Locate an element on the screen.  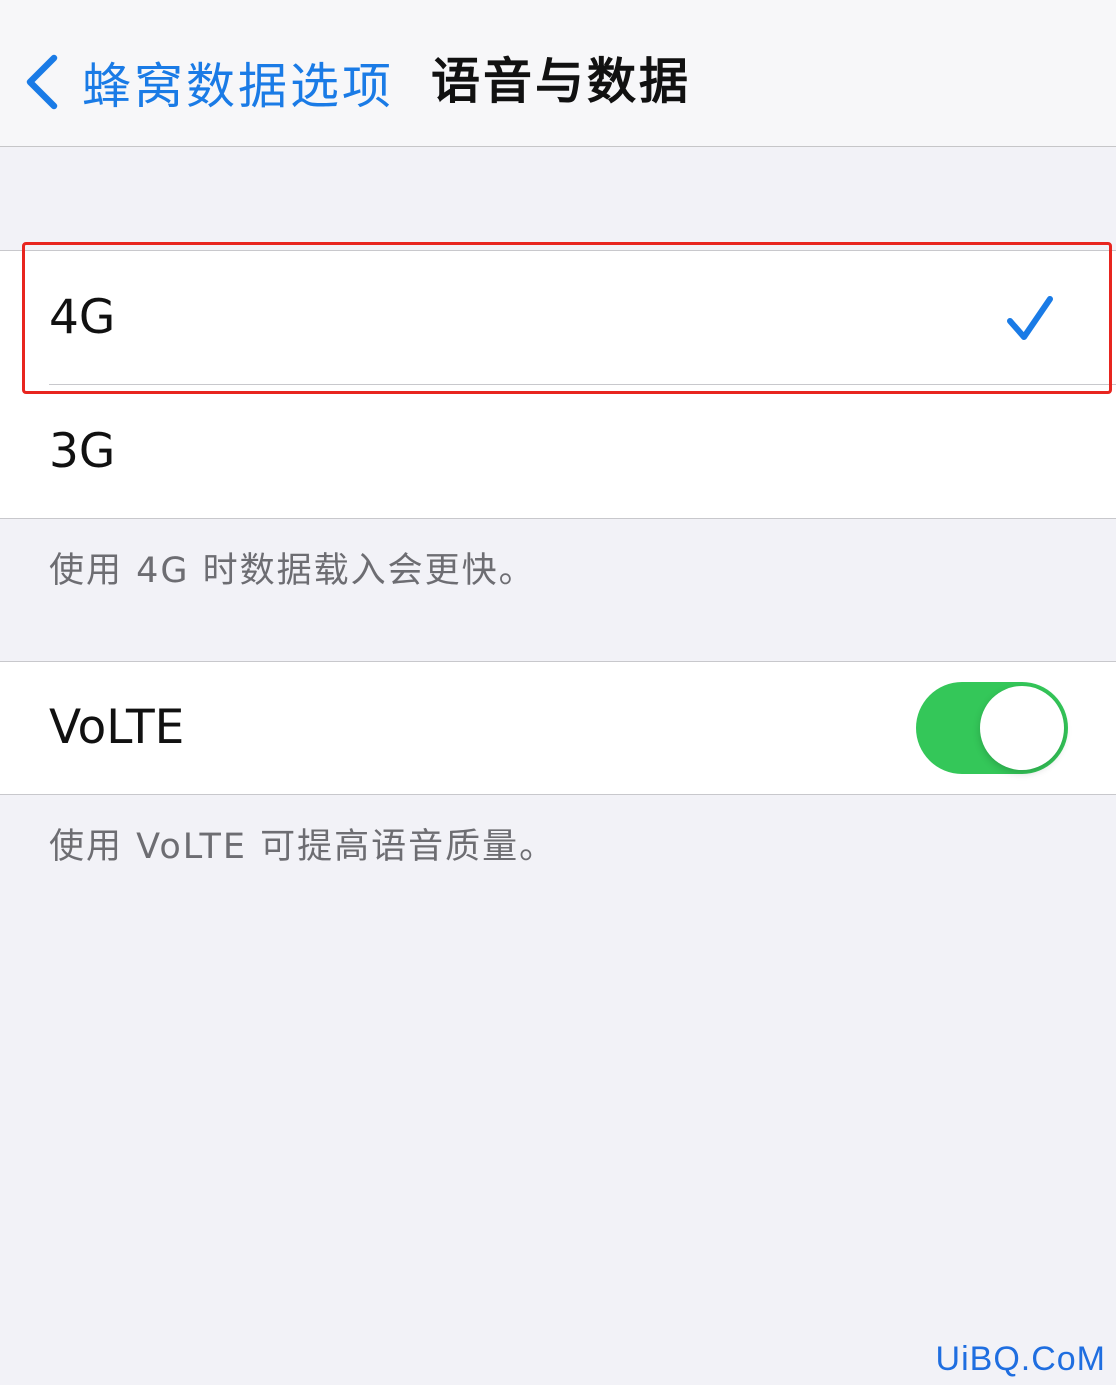
back-button: 蜂窝数据选项 is located at coordinates (208, 82).